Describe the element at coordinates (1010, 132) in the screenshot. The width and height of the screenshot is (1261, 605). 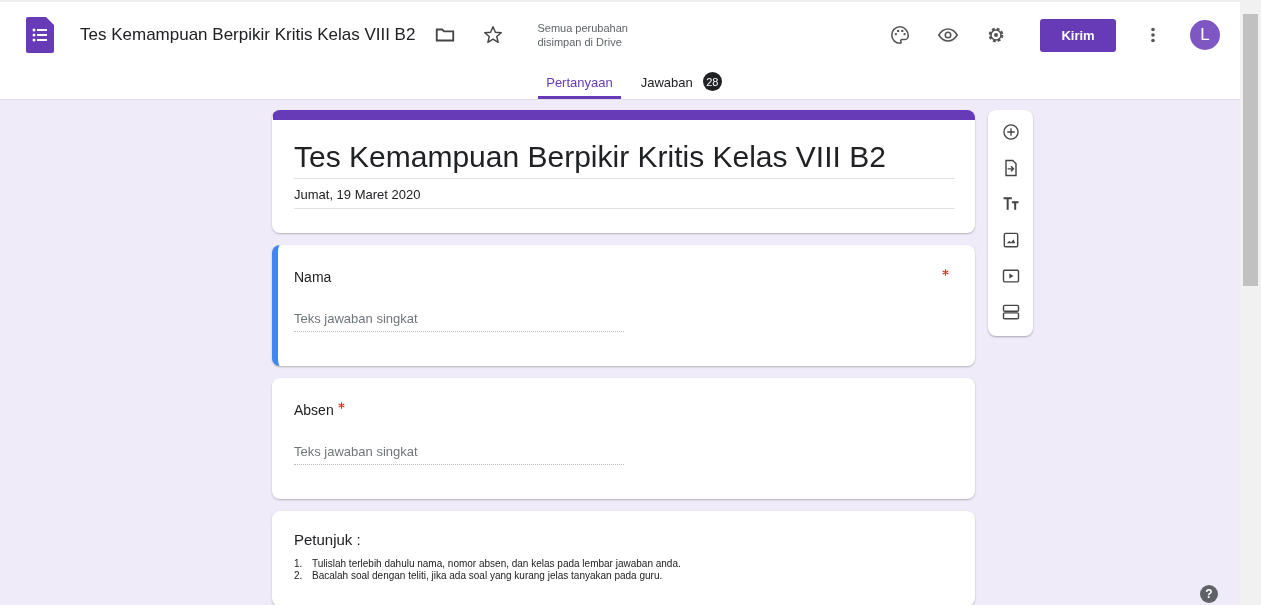
I see `add-question-icon` at that location.